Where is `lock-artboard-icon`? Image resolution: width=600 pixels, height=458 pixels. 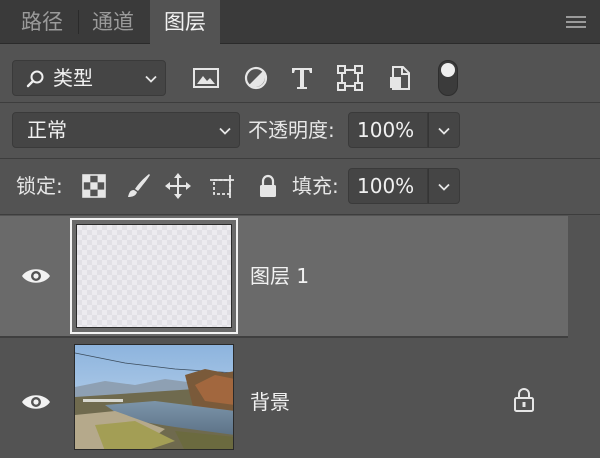
lock-artboard-icon is located at coordinates (222, 186).